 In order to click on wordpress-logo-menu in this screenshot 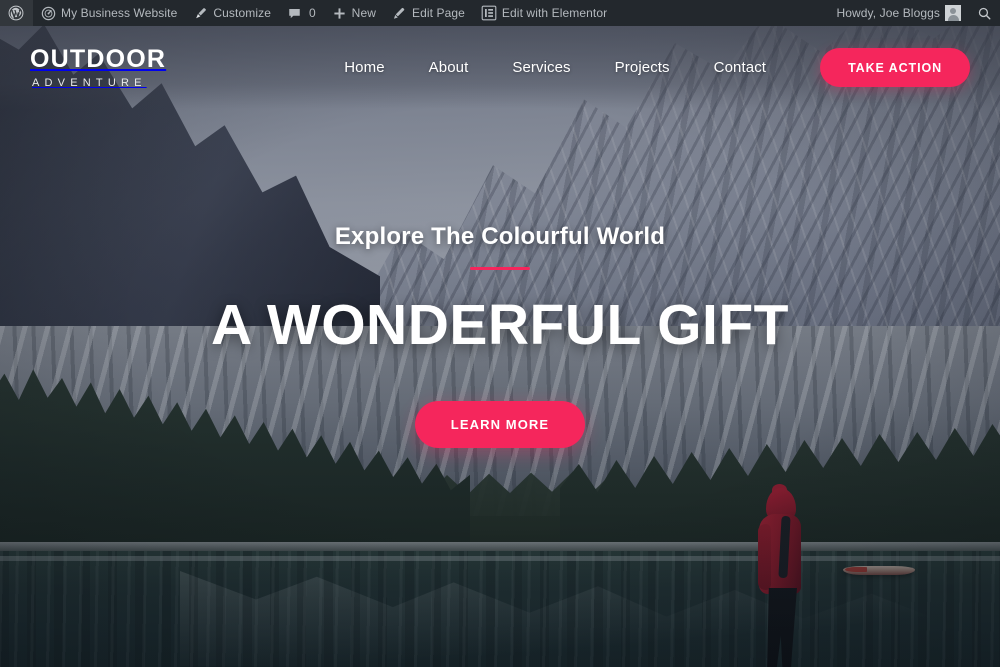, I will do `click(16, 13)`.